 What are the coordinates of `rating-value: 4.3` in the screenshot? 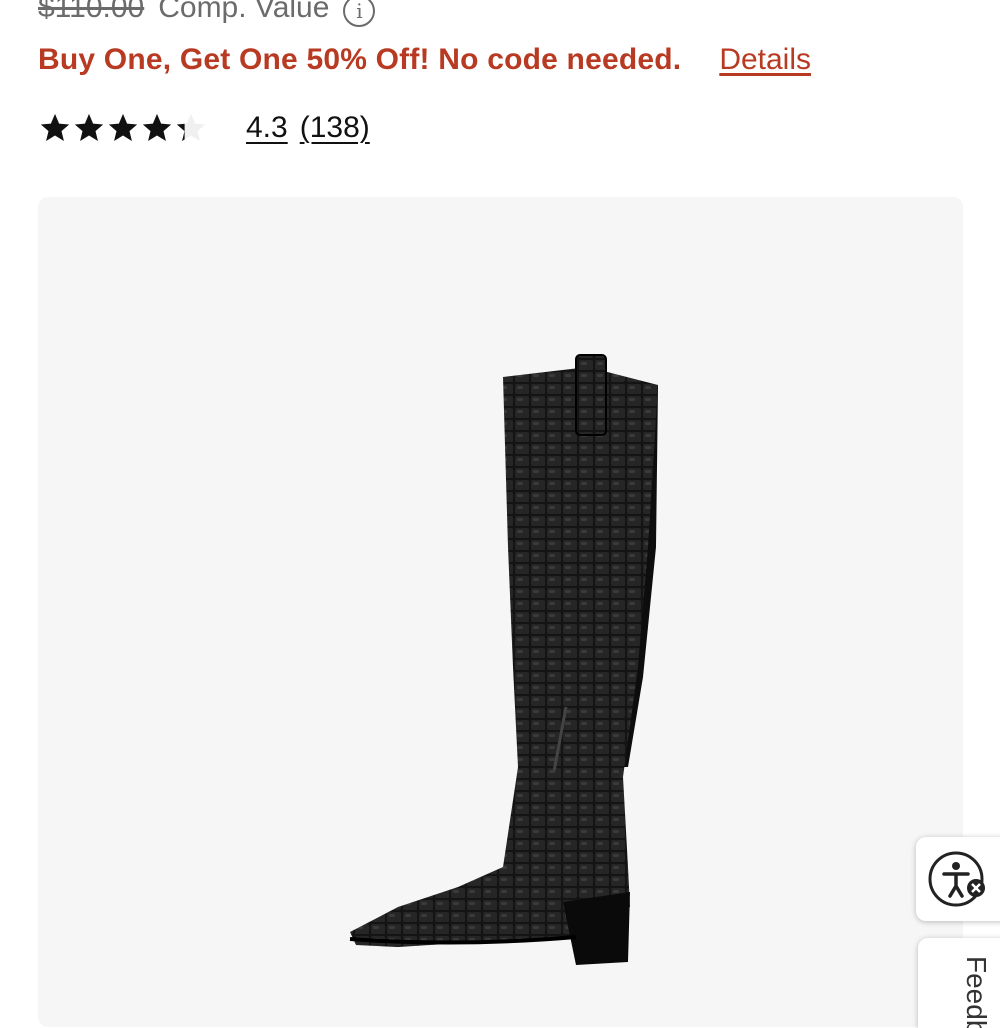 It's located at (267, 128).